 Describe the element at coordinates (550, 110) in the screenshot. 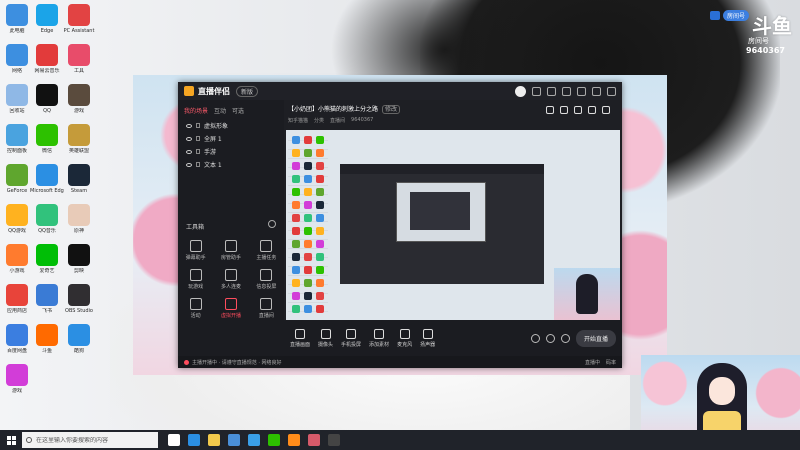

I see `shop-icon` at that location.